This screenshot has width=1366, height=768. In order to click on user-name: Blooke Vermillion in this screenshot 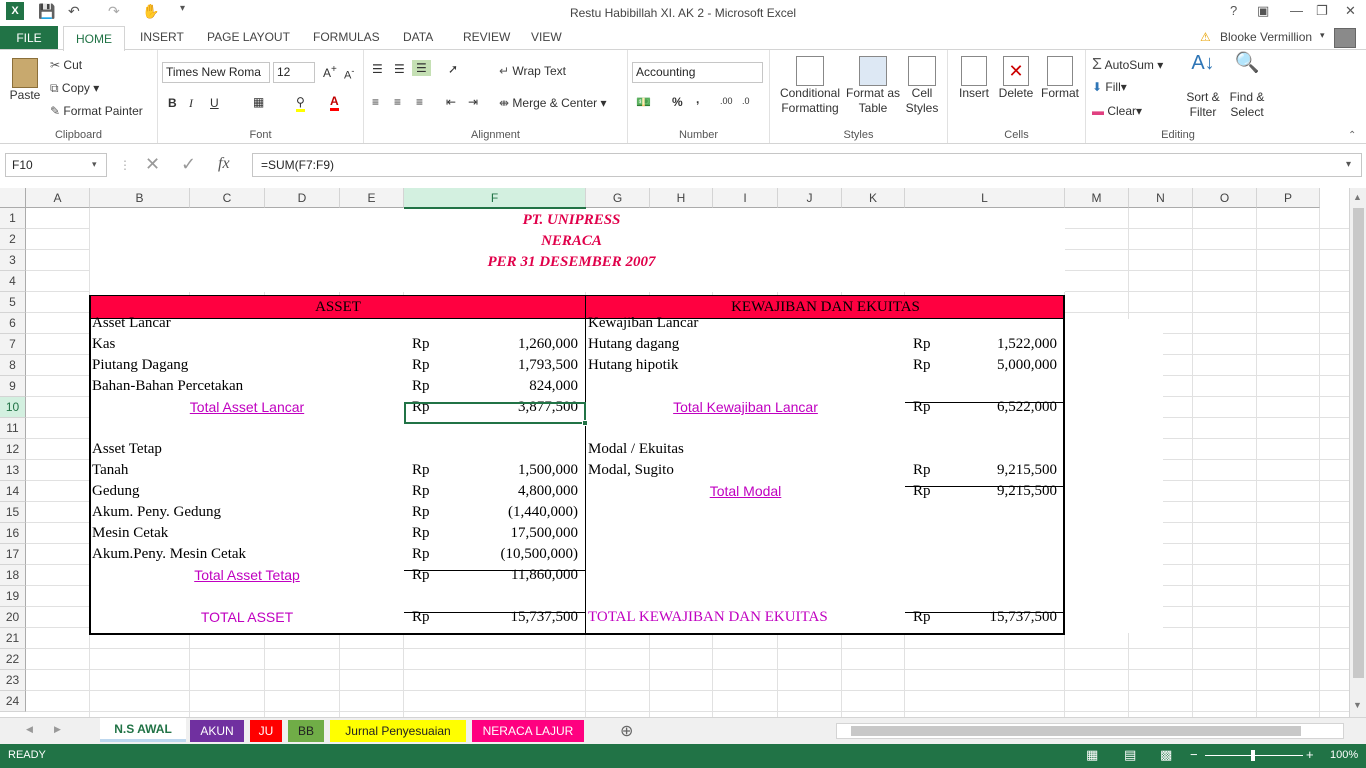, I will do `click(1266, 37)`.